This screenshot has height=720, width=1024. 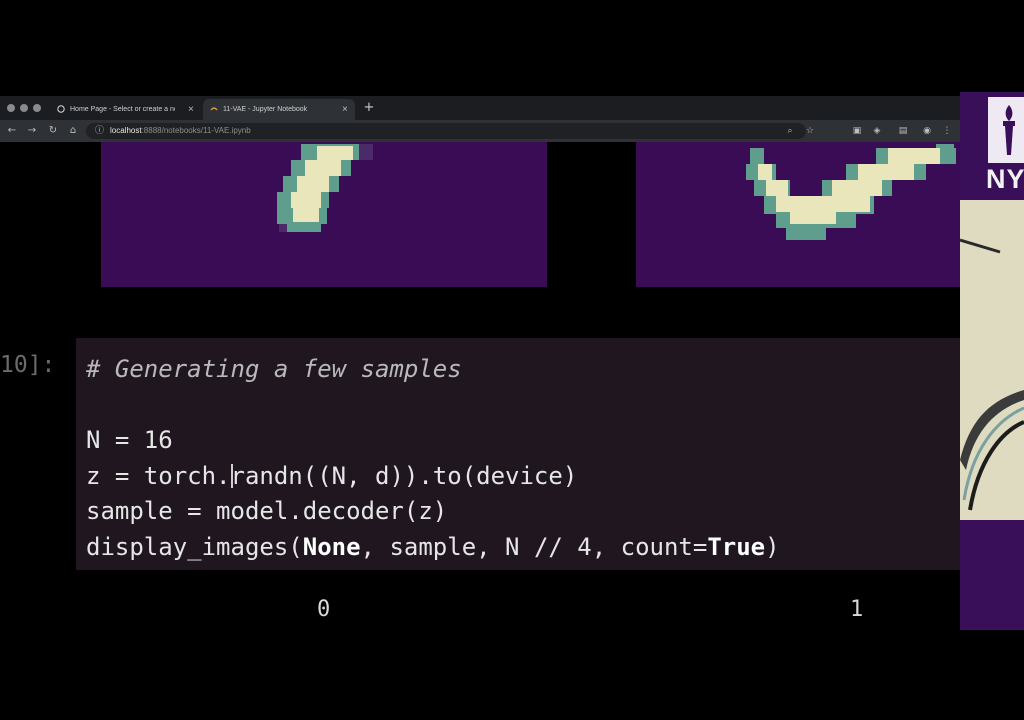 I want to click on tab-home-page: Home Page - Select or create a no ×, so click(x=125, y=109).